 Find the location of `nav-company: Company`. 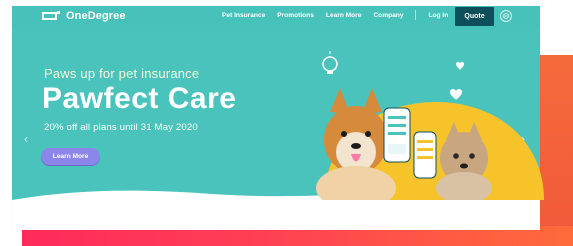

nav-company: Company is located at coordinates (388, 15).